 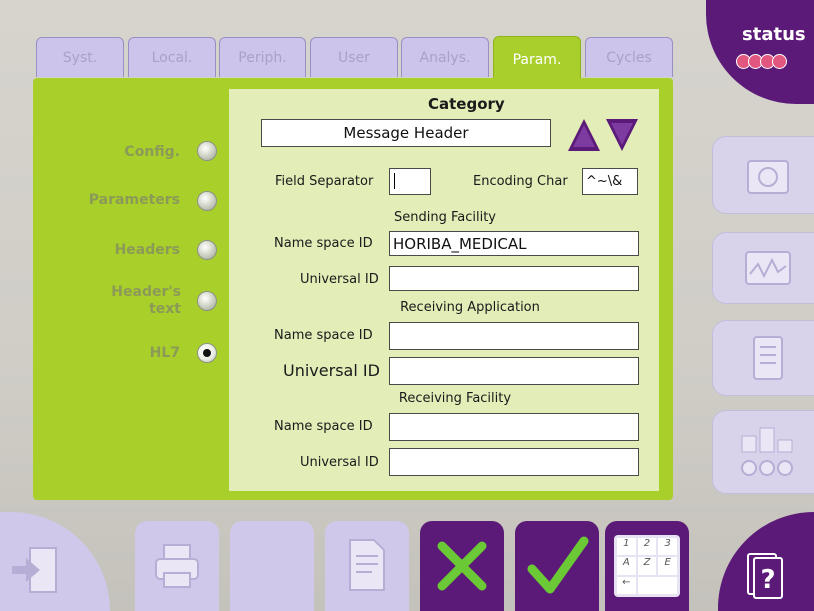 I want to click on sending-facility-heading: Sending Facility, so click(x=444, y=217).